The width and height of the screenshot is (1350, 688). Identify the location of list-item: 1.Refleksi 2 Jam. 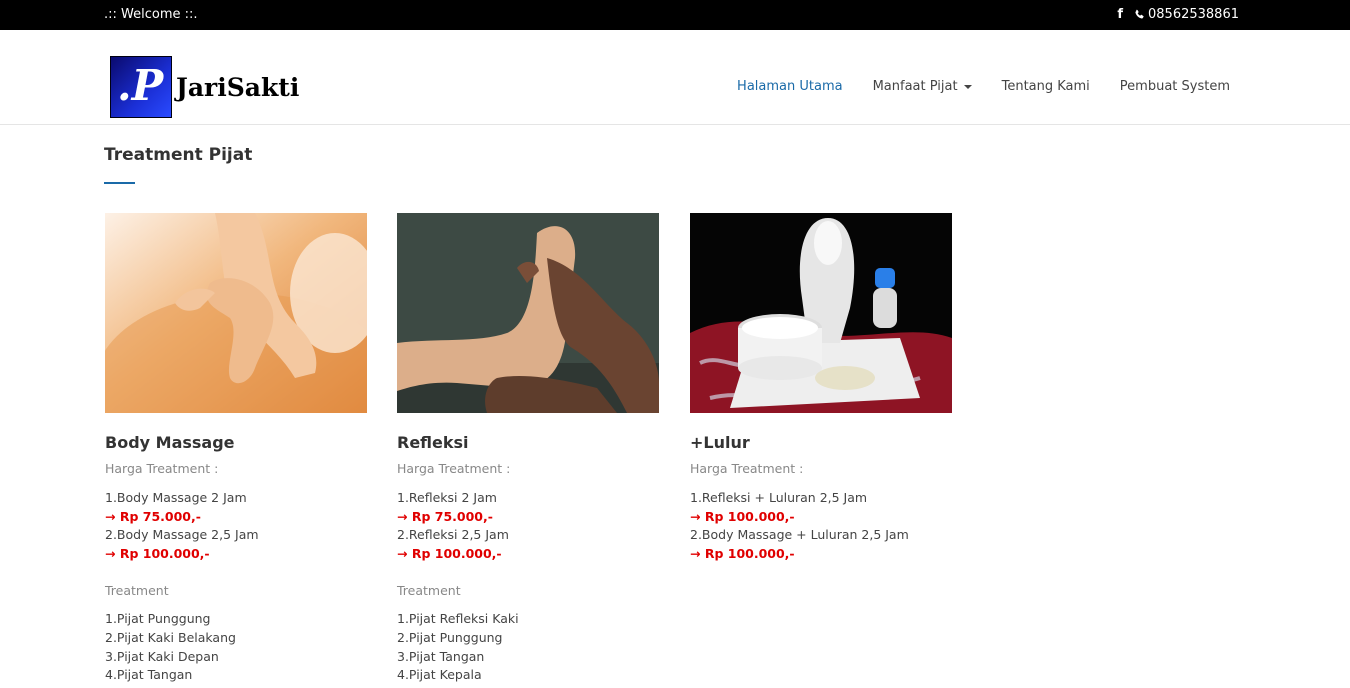
(447, 497).